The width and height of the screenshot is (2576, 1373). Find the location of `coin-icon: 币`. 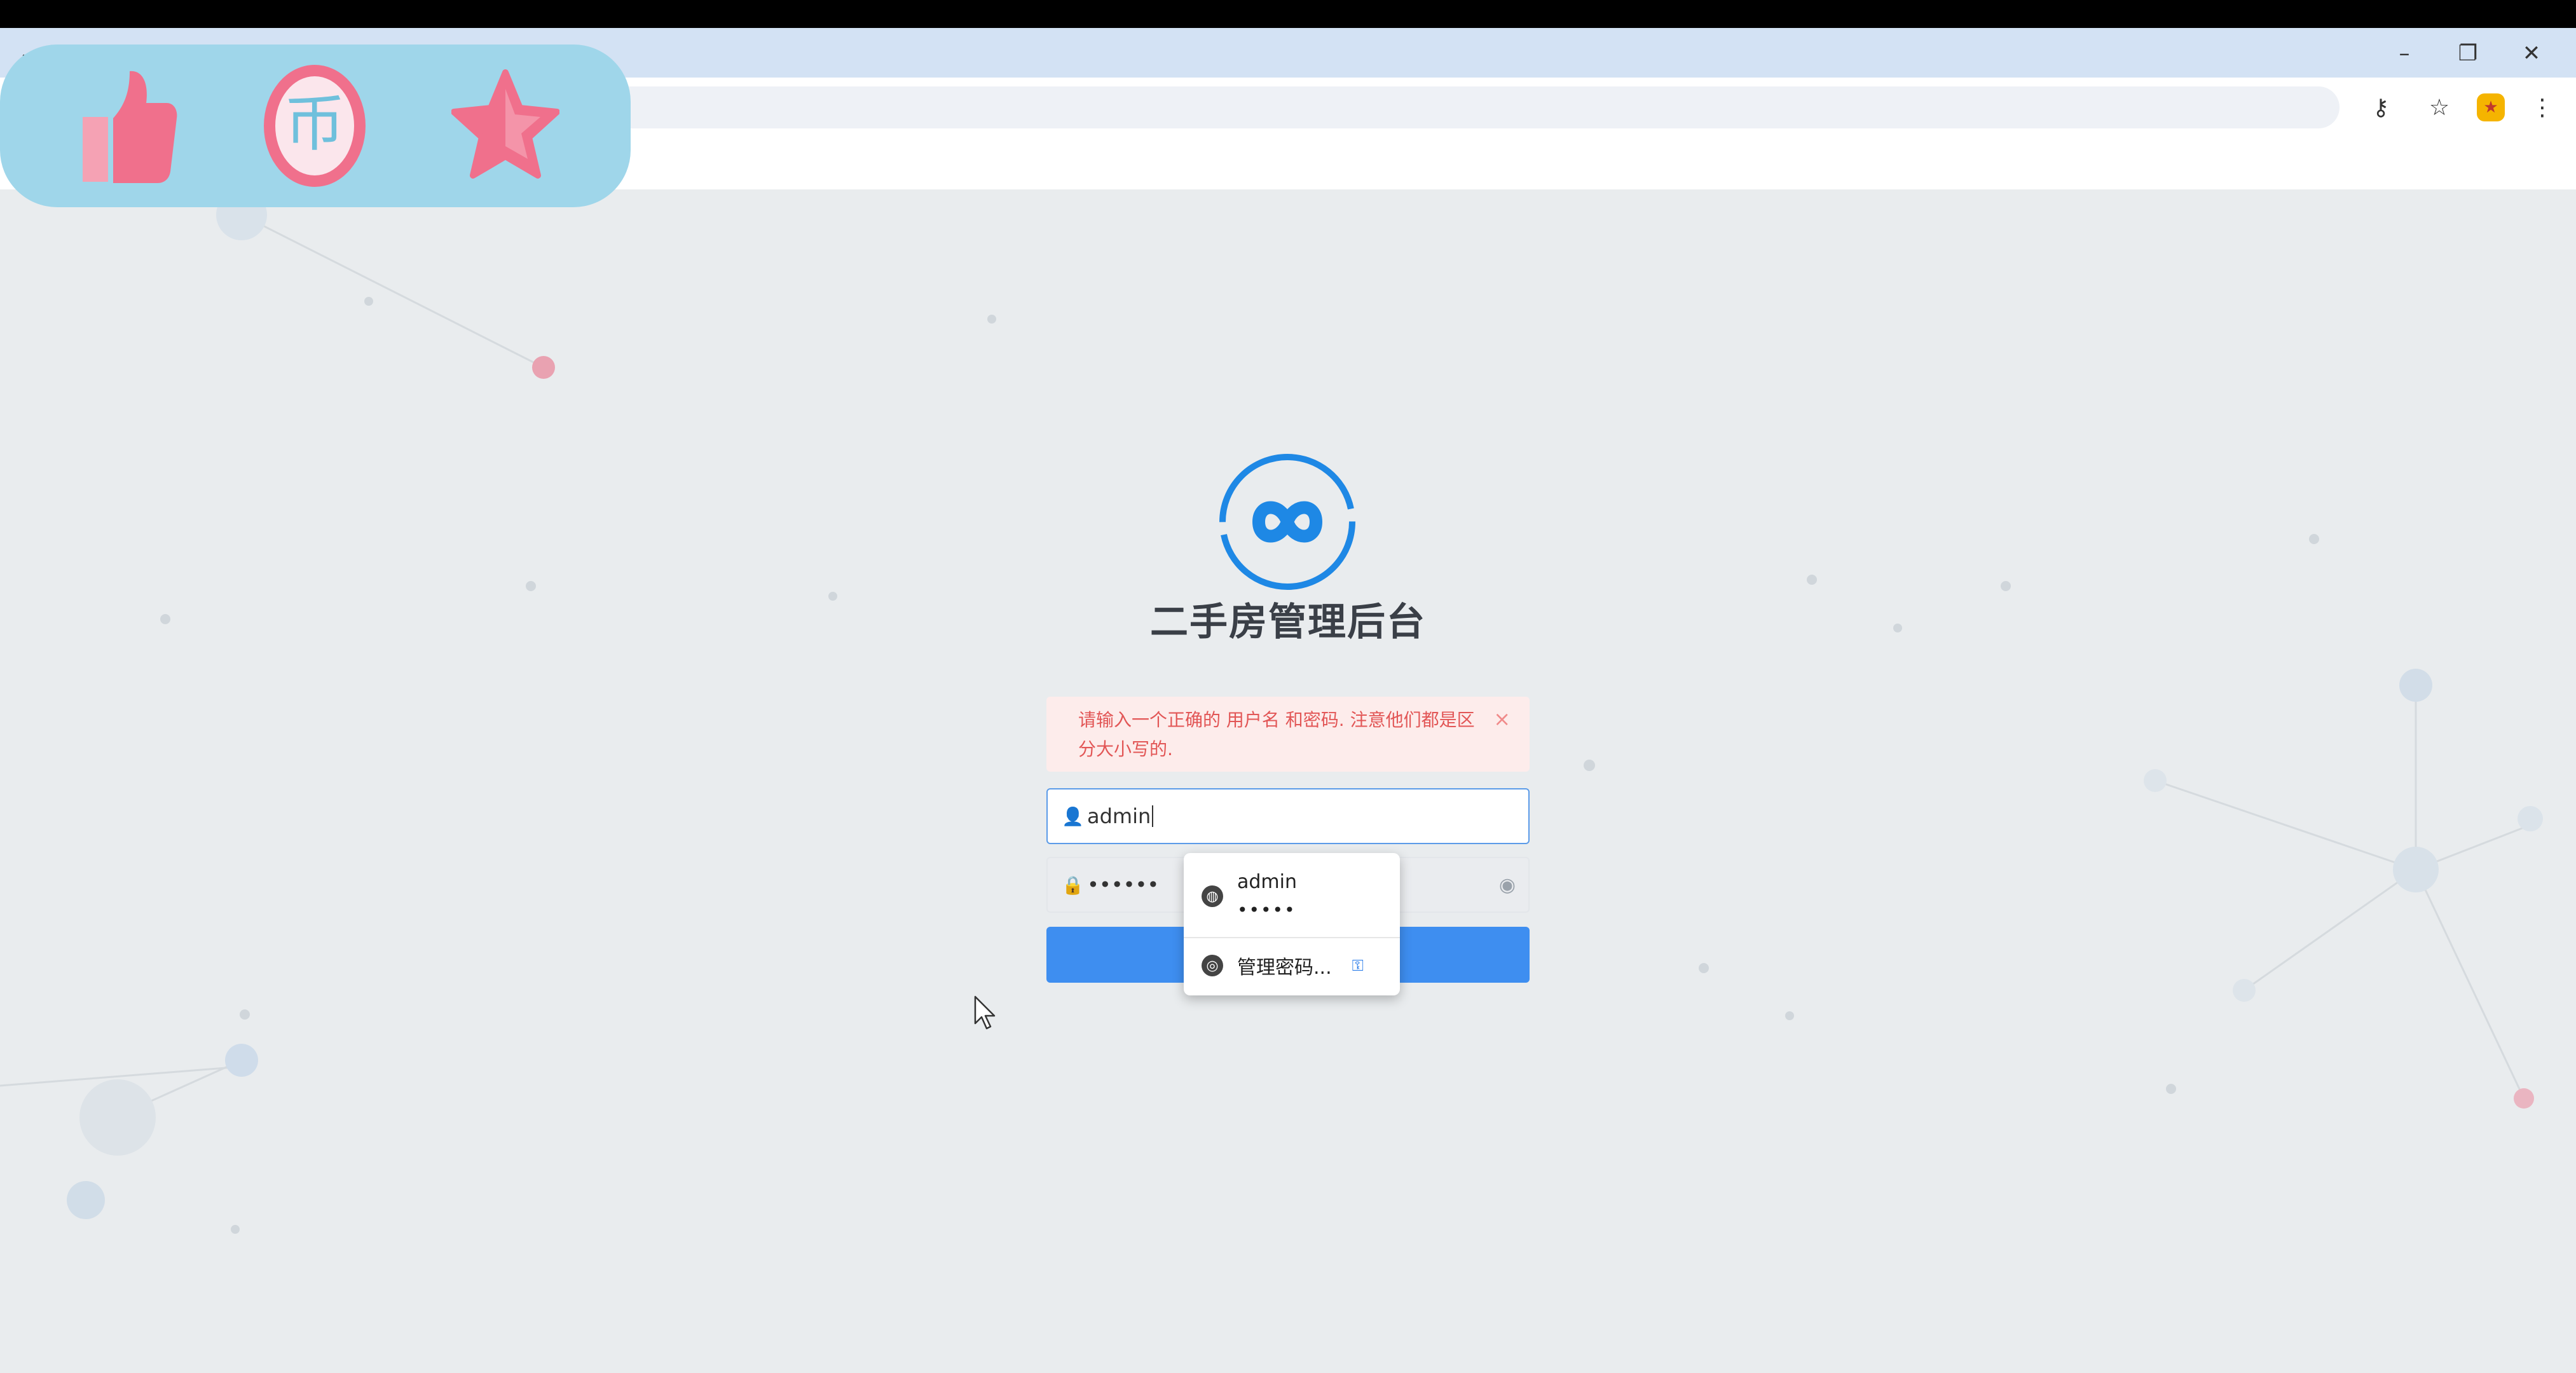

coin-icon: 币 is located at coordinates (315, 126).